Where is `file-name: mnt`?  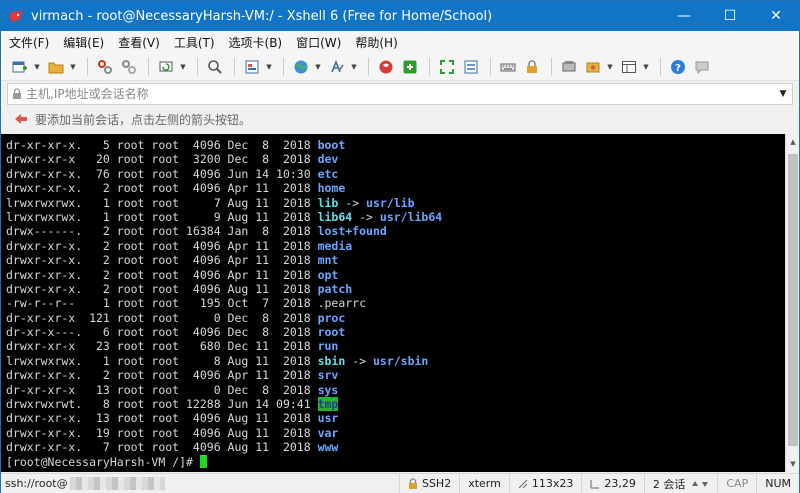
file-name: mnt is located at coordinates (328, 260).